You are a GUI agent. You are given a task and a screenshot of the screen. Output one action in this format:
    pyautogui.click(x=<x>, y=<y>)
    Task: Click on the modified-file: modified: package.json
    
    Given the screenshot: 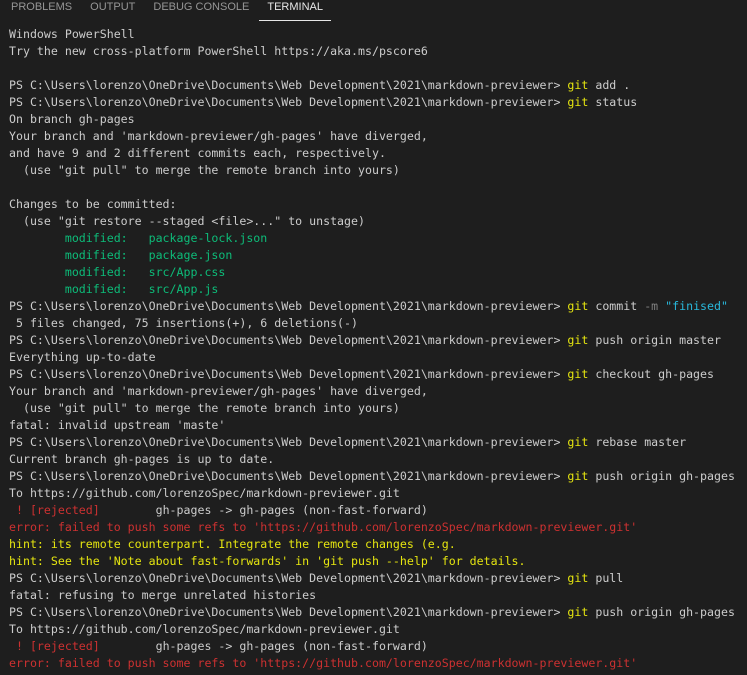 What is the action you would take?
    pyautogui.click(x=121, y=255)
    